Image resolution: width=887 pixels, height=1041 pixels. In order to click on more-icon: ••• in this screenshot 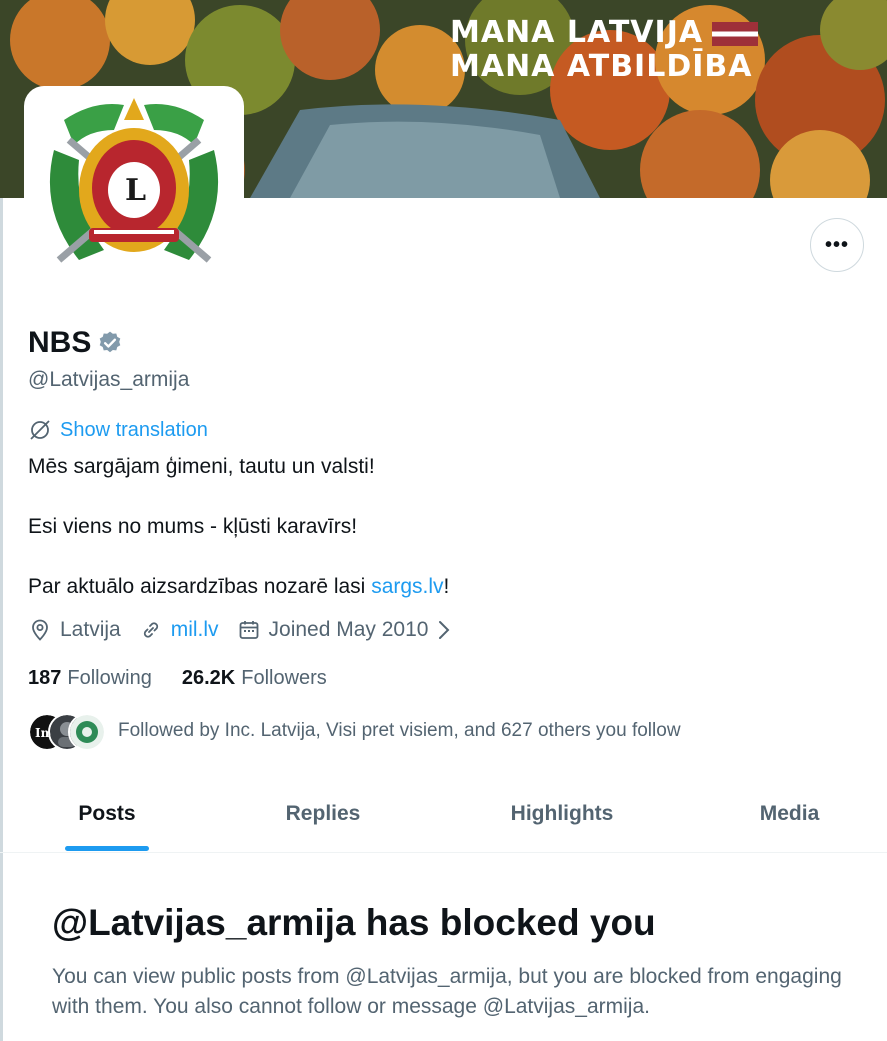, I will do `click(836, 244)`.